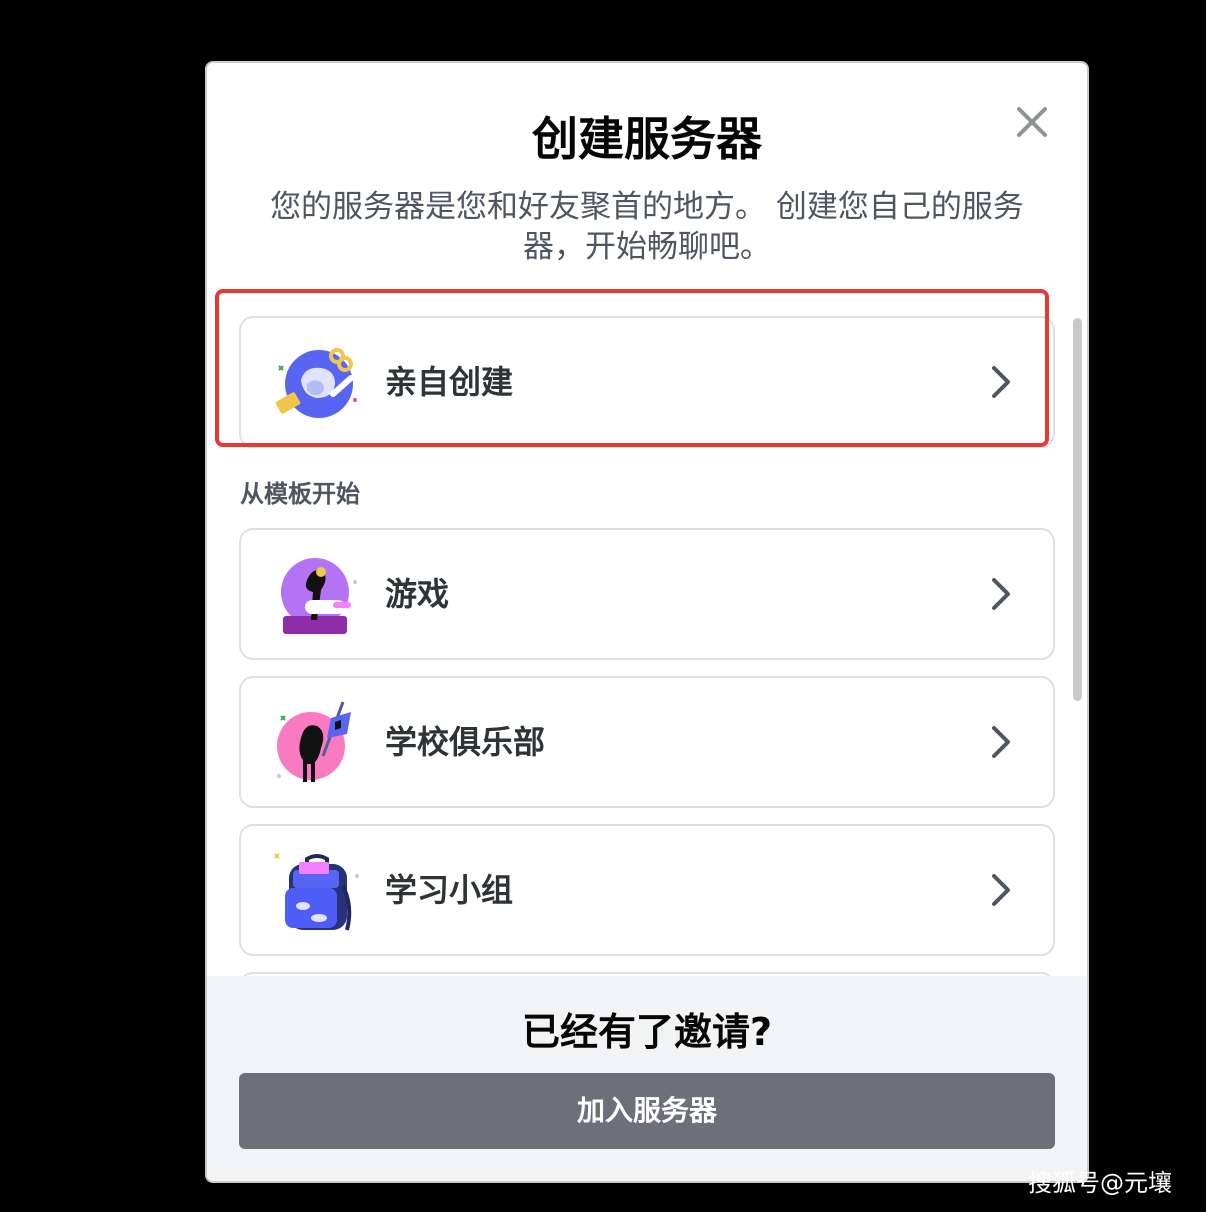  What do you see at coordinates (647, 139) in the screenshot?
I see `modal-title: 创建服务器` at bounding box center [647, 139].